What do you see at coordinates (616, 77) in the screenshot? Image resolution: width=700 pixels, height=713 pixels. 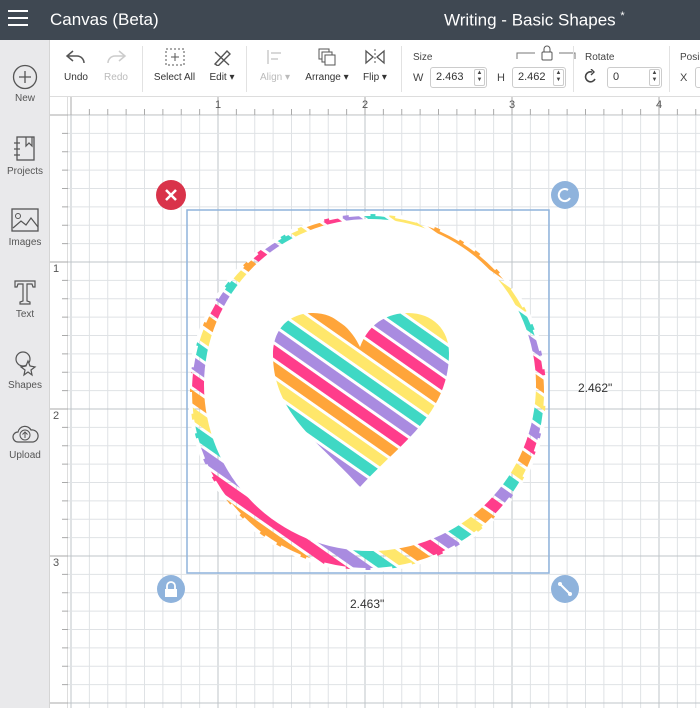 I see `rotate-value: 0` at bounding box center [616, 77].